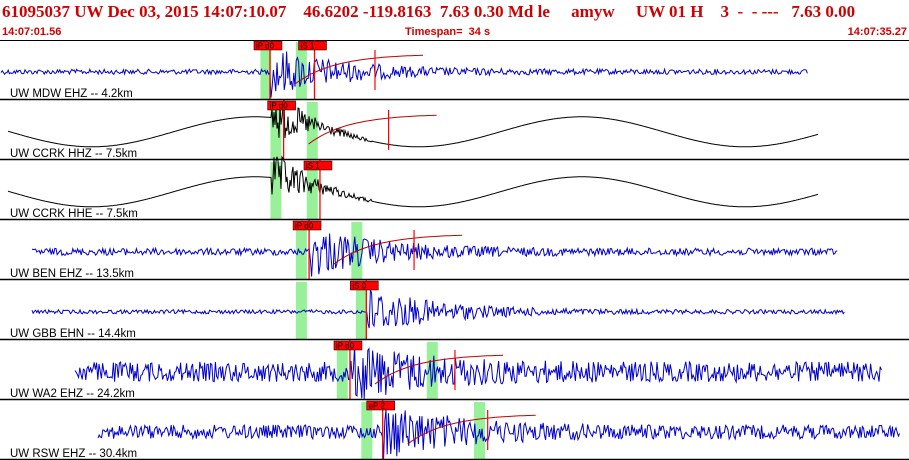 This screenshot has width=909, height=460. Describe the element at coordinates (359, 286) in the screenshot. I see `phase-pick-label: iS 0` at that location.